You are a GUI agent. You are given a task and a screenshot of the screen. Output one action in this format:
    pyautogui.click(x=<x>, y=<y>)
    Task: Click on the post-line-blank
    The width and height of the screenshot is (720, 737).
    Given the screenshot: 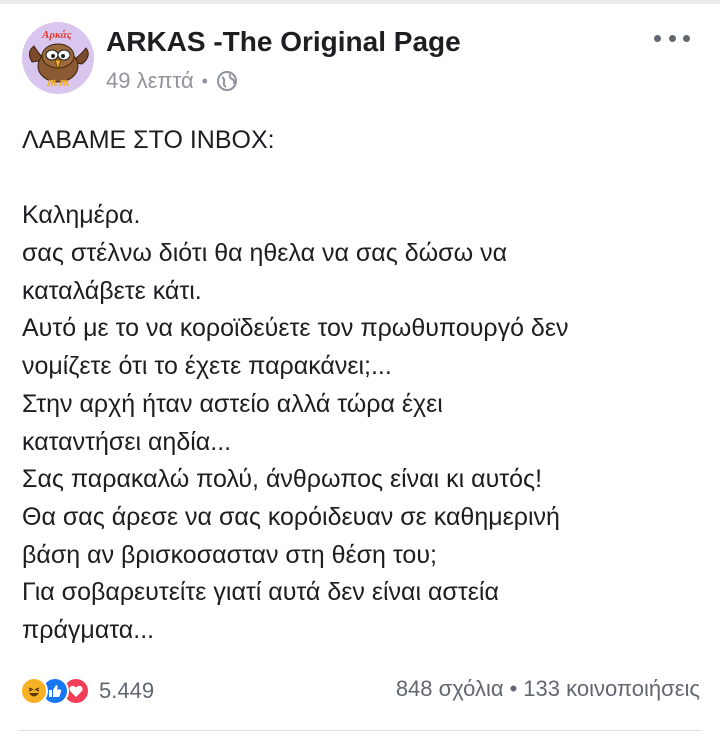 What is the action you would take?
    pyautogui.click(x=362, y=179)
    